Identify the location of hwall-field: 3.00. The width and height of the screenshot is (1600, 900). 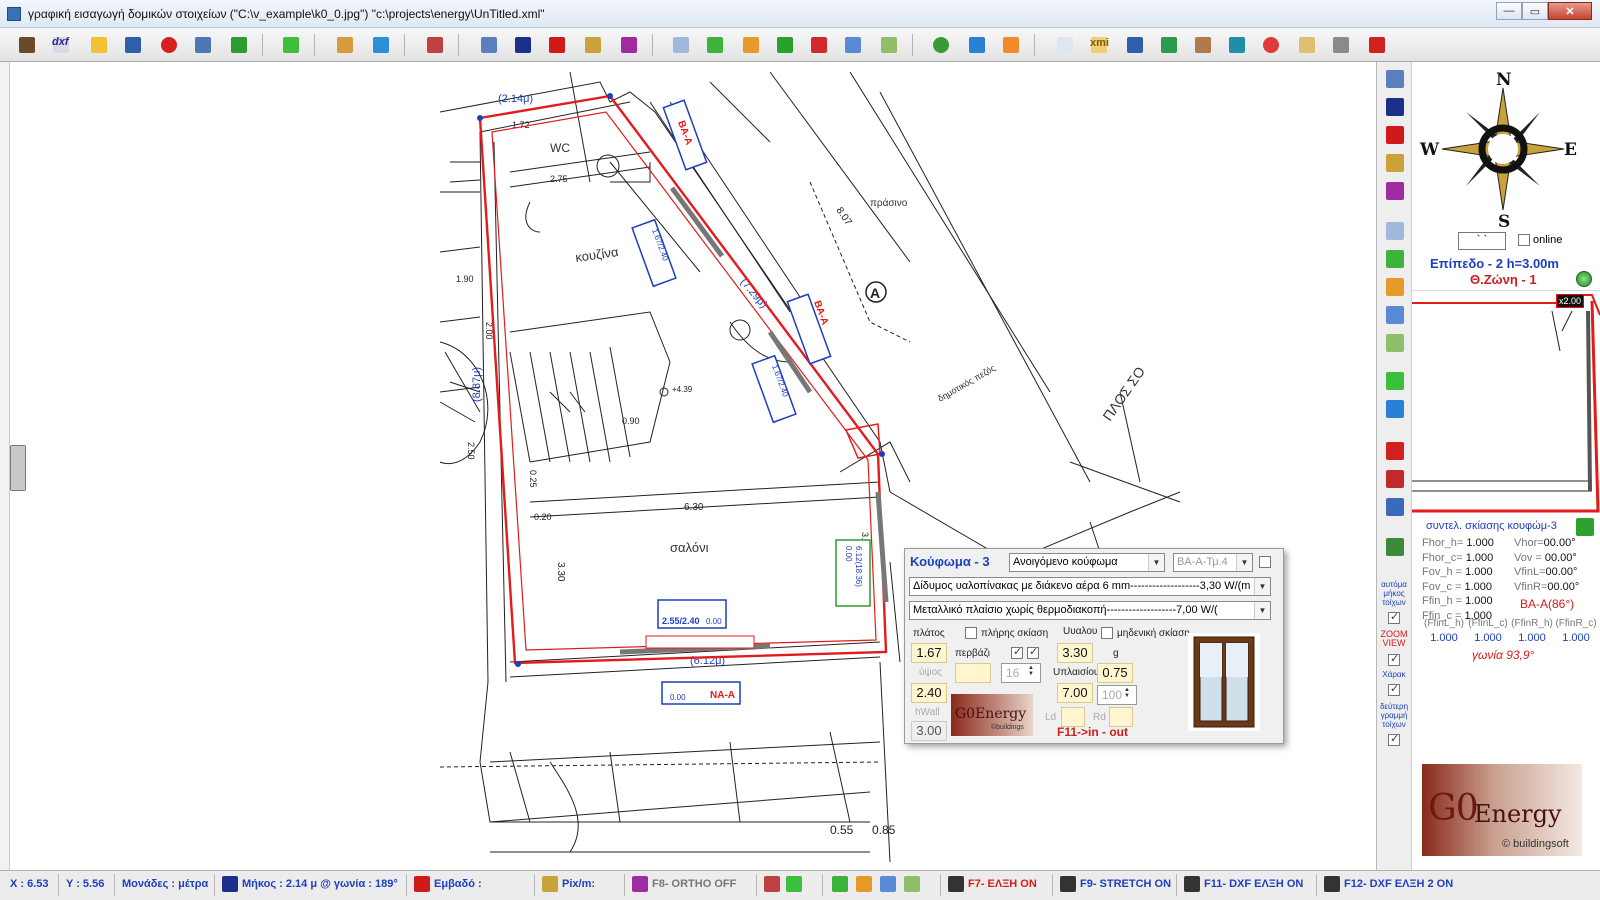
(929, 731).